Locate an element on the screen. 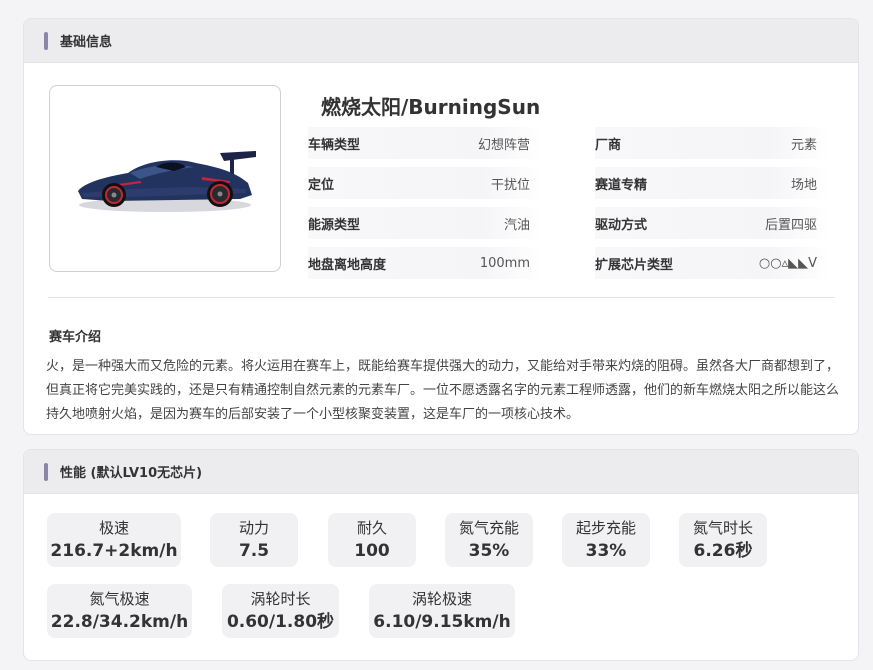 The height and width of the screenshot is (670, 873). stat-value: 0.60/1.80秒 is located at coordinates (280, 622).